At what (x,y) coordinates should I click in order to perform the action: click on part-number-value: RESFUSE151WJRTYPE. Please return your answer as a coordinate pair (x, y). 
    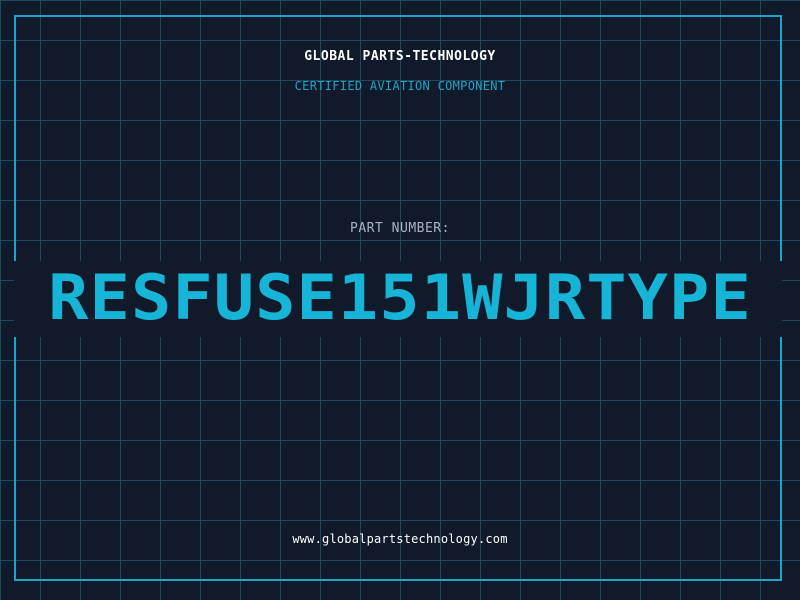
    Looking at the image, I should click on (400, 297).